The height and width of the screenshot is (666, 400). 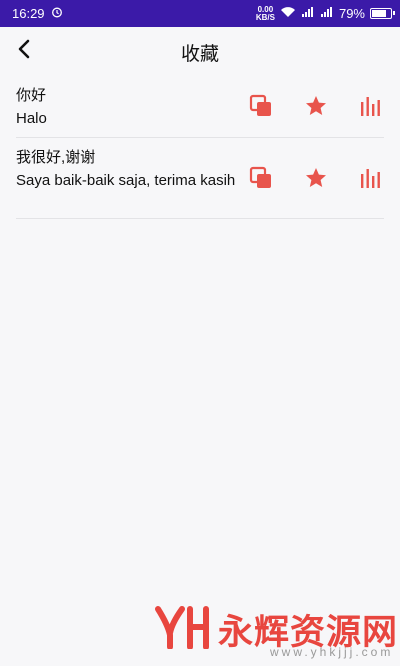 I want to click on alarm-icon, so click(x=57, y=13).